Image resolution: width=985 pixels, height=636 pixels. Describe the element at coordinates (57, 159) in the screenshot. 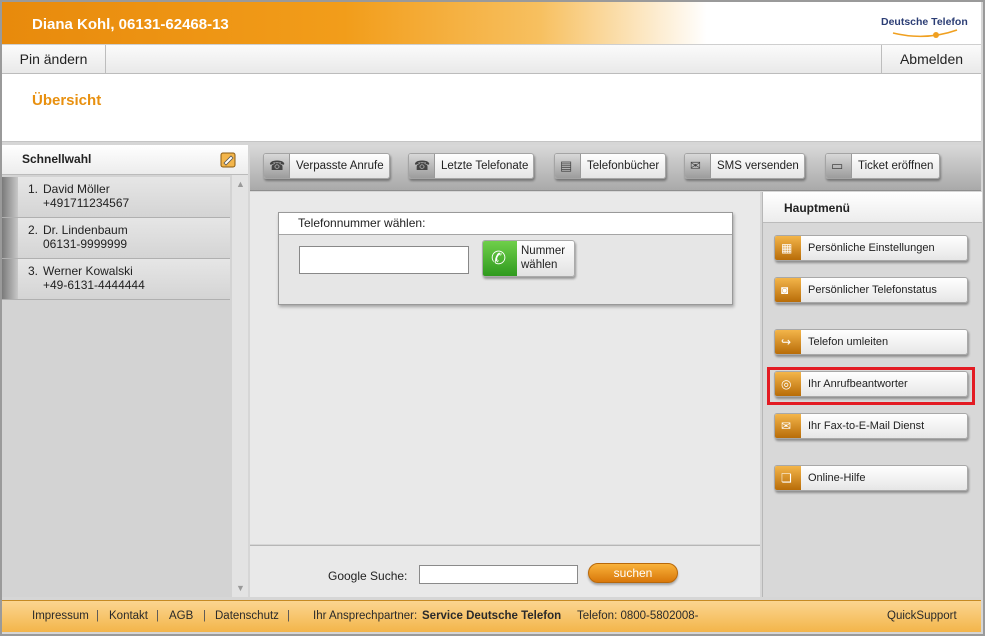

I see `speed-dial-title: Schnellwahl` at that location.